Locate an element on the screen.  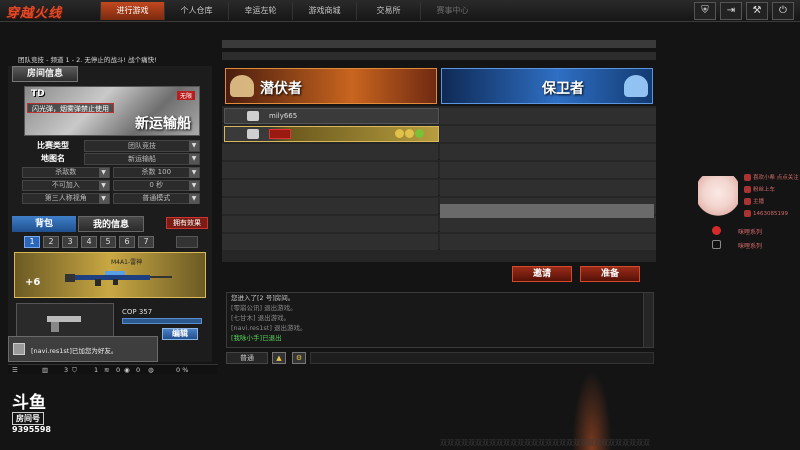
room-info-tab: 房间信息 is located at coordinates (45, 74).